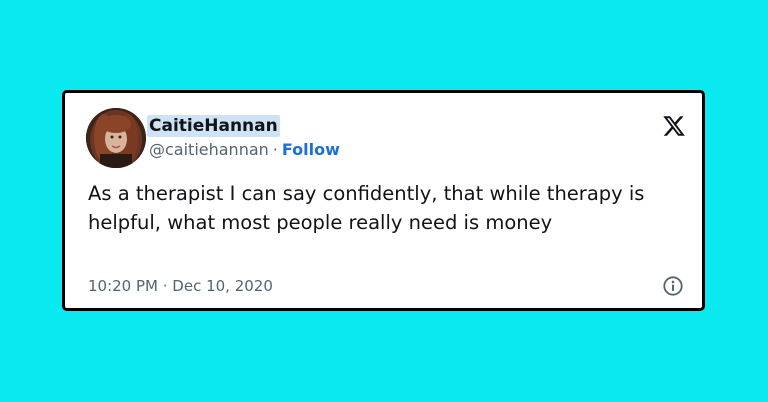 This screenshot has height=402, width=768. Describe the element at coordinates (213, 126) in the screenshot. I see `display-name: CaitieHannan` at that location.